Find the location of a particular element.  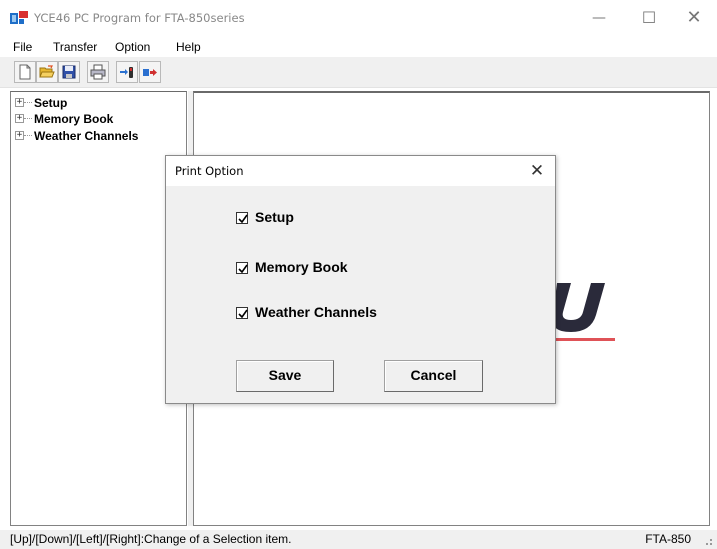

status-model: FTA-850 is located at coordinates (668, 539).